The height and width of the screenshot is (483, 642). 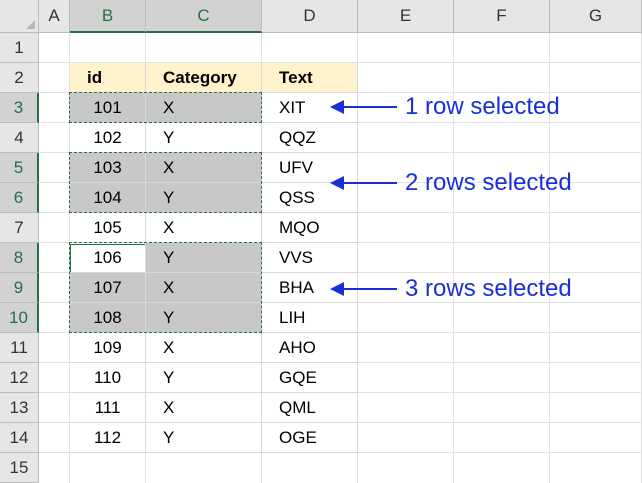 What do you see at coordinates (363, 198) in the screenshot?
I see `annotation-arrows` at bounding box center [363, 198].